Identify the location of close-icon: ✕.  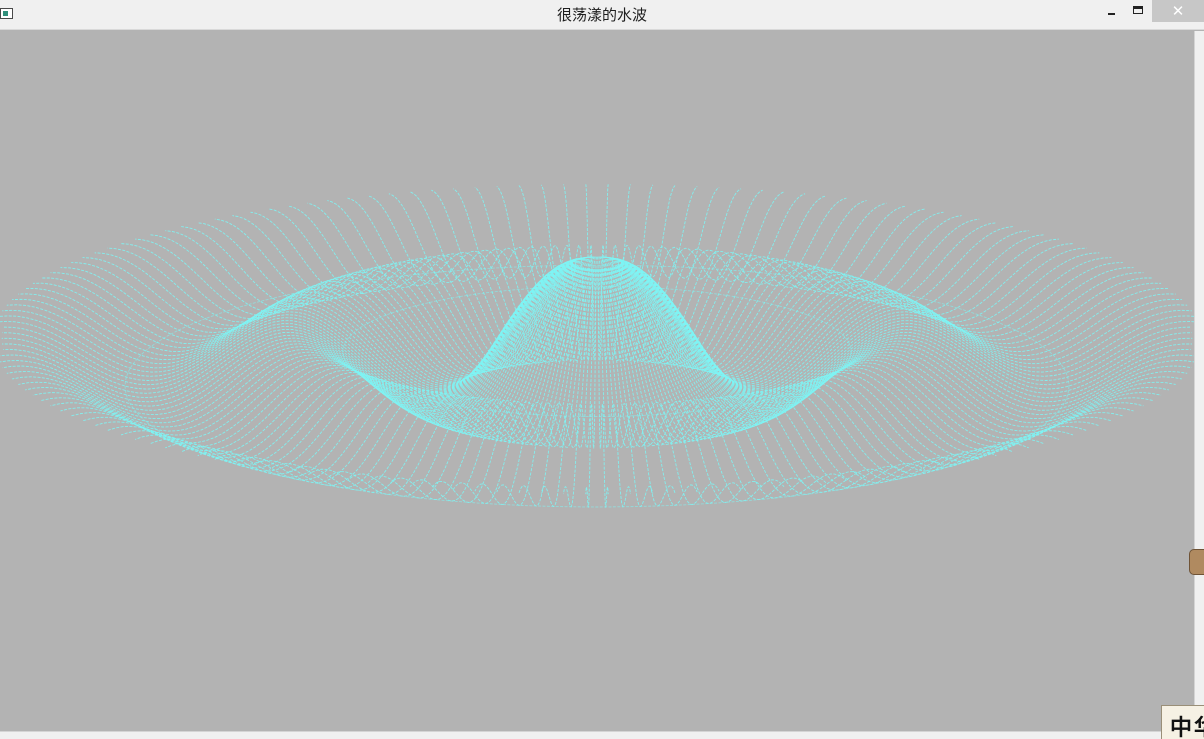
(1178, 11).